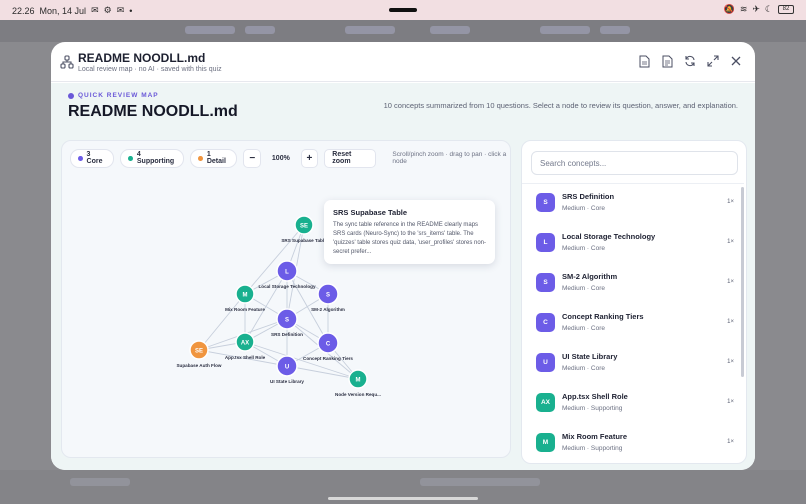 The height and width of the screenshot is (504, 806). I want to click on legend-label: 4 Supporting, so click(155, 158).